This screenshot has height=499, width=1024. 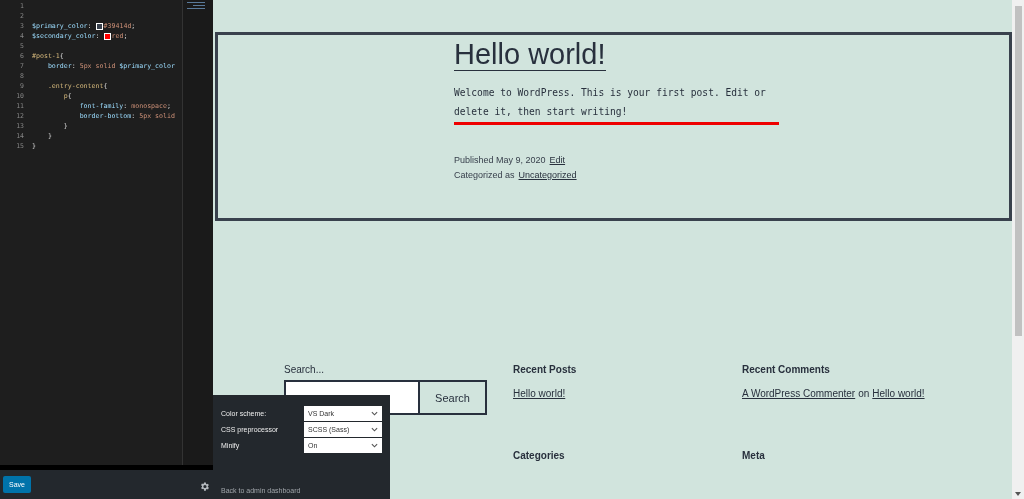 I want to click on on-text: on, so click(x=864, y=393).